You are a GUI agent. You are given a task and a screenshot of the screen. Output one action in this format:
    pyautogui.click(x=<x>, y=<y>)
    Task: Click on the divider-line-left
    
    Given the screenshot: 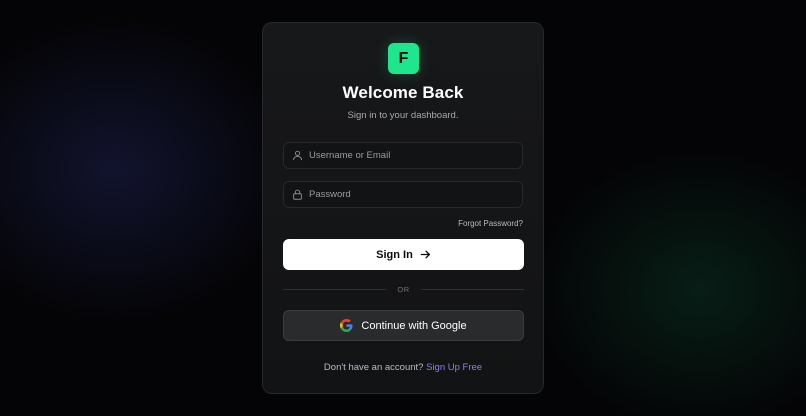 What is the action you would take?
    pyautogui.click(x=335, y=289)
    